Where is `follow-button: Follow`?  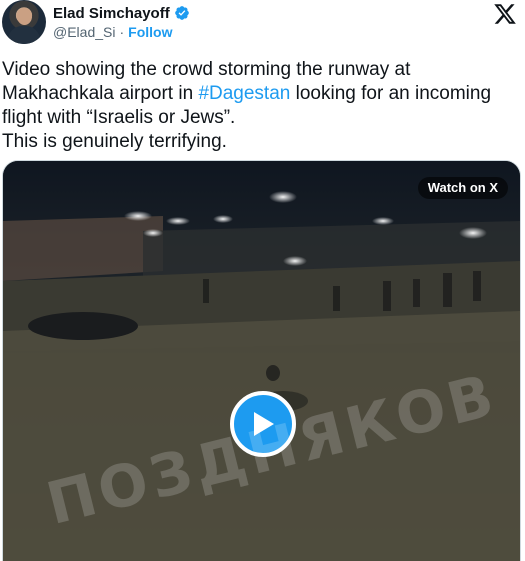
follow-button: Follow is located at coordinates (150, 32).